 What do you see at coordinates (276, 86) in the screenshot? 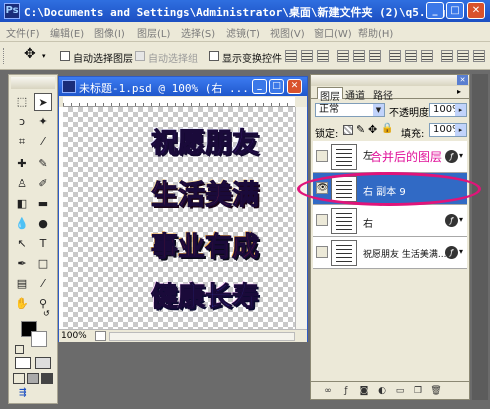
I see `document-maximize-button: □` at bounding box center [276, 86].